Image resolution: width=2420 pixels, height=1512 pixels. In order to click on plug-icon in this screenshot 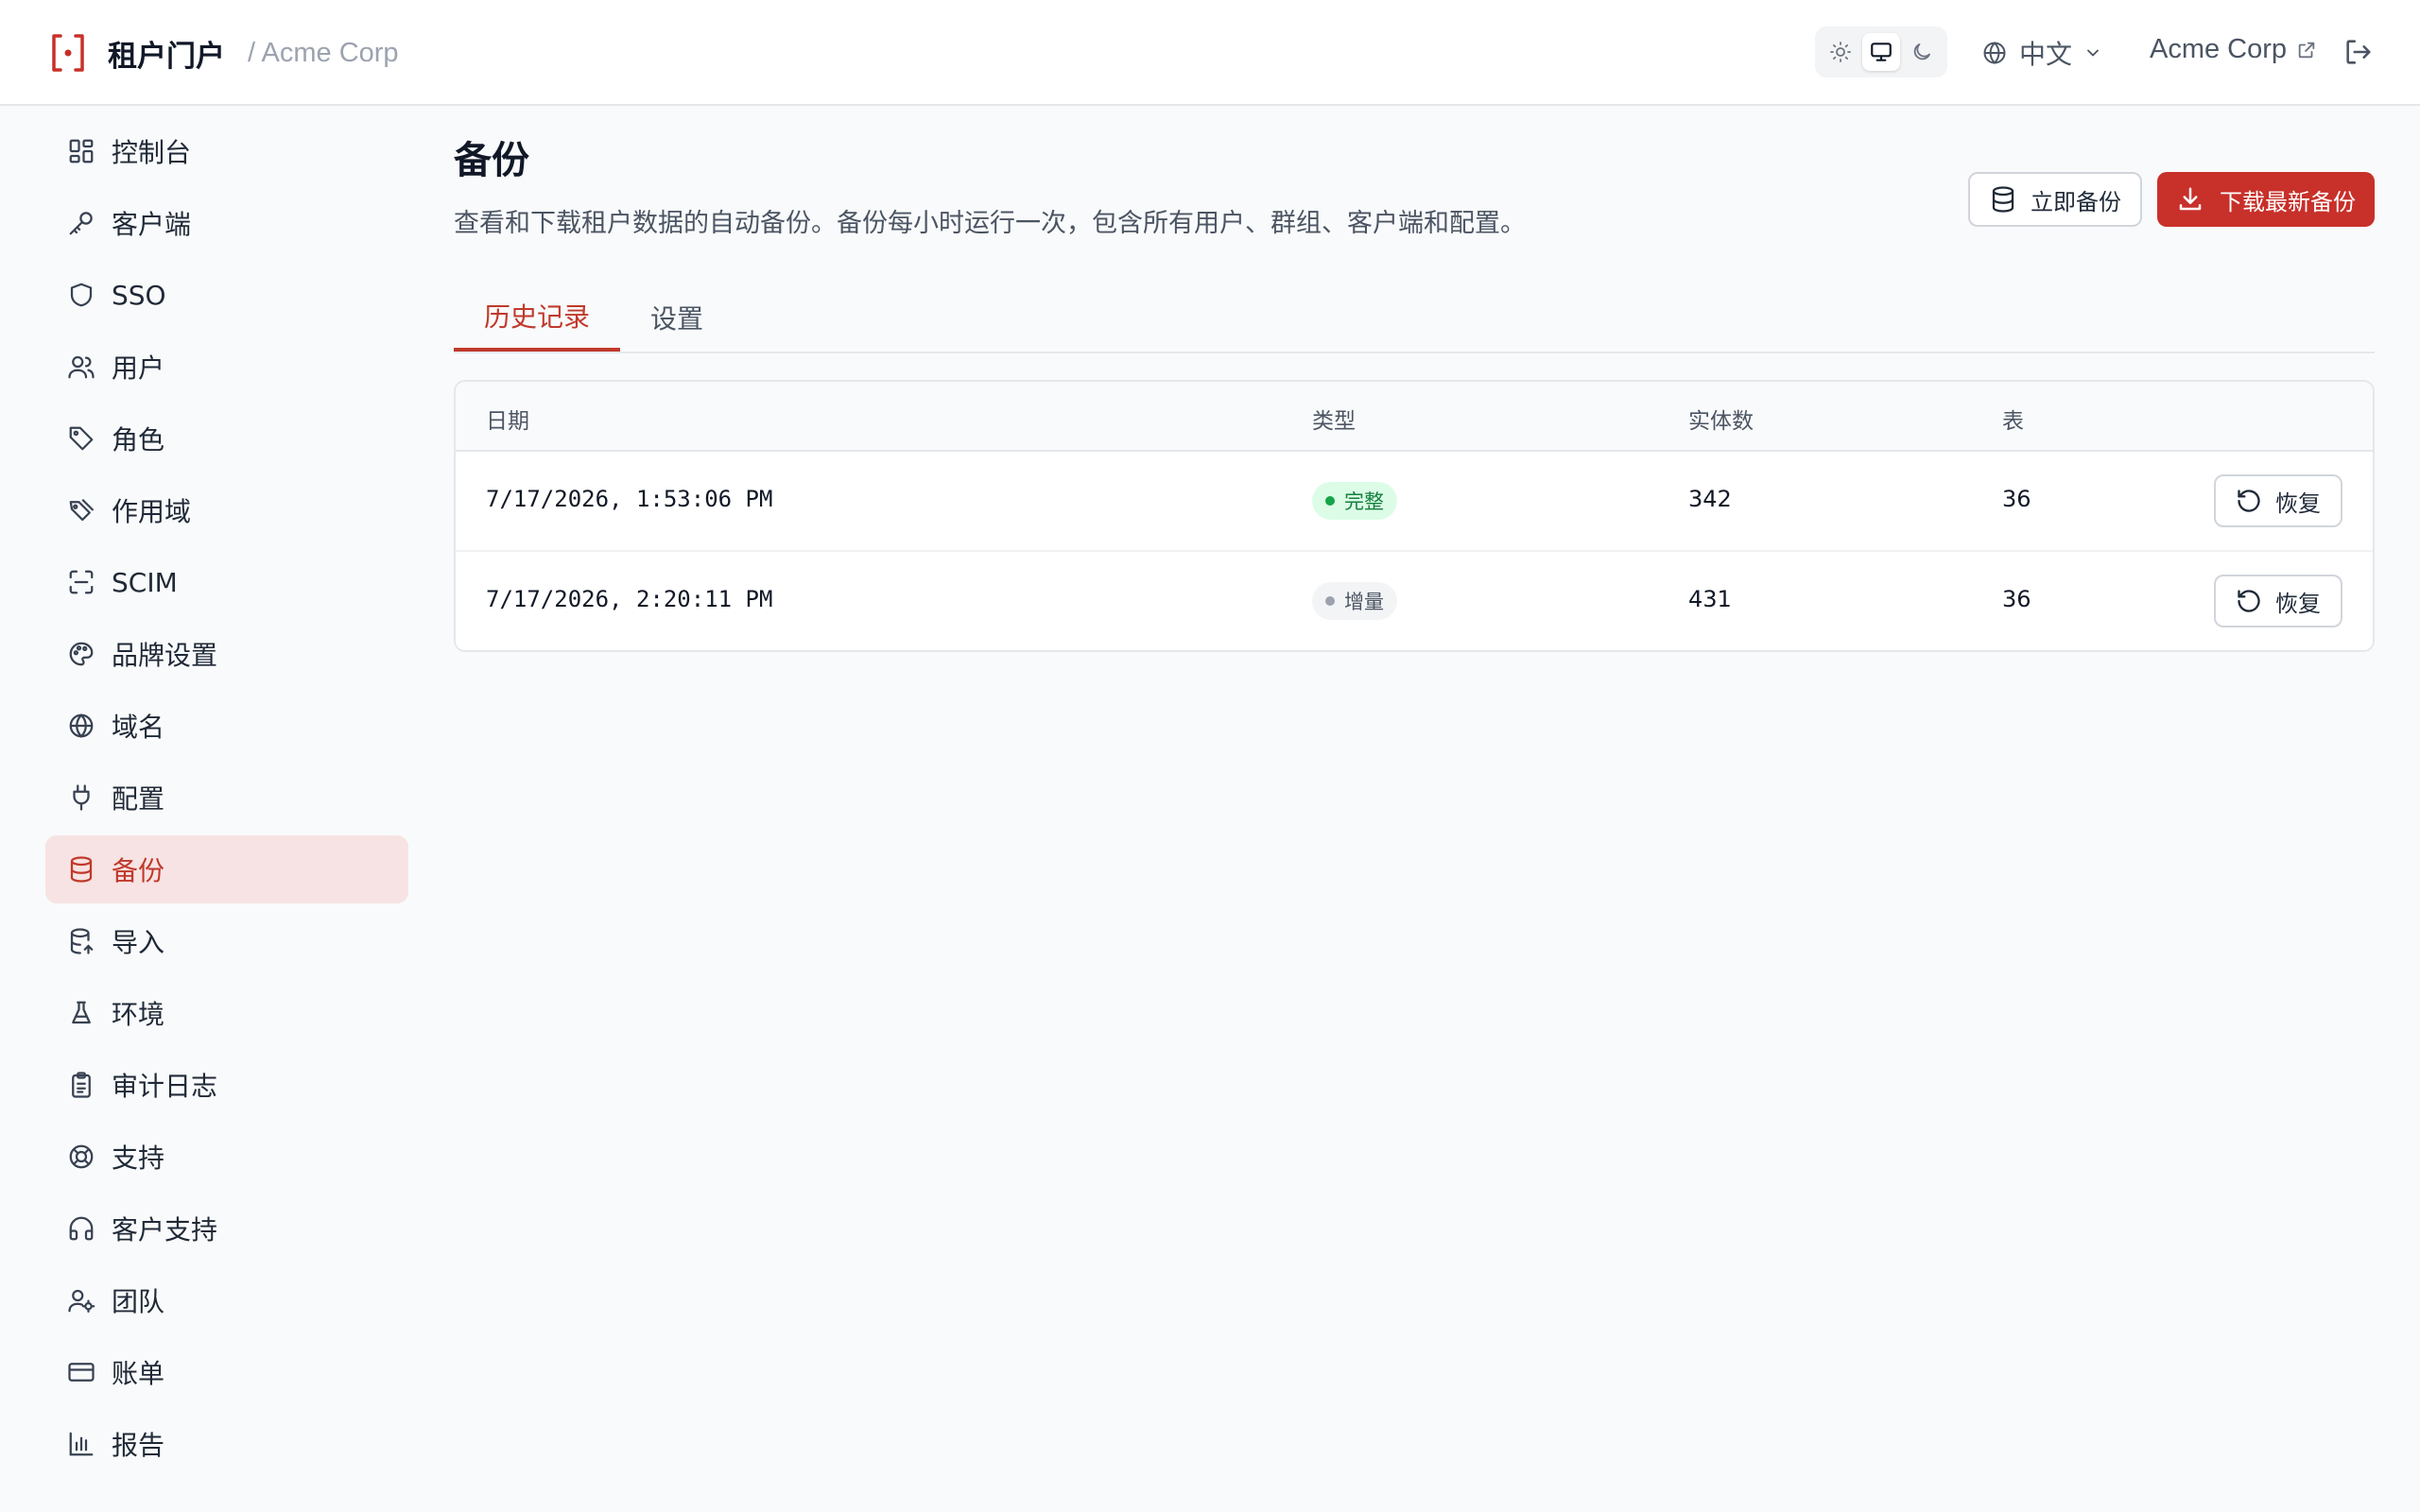, I will do `click(81, 797)`.